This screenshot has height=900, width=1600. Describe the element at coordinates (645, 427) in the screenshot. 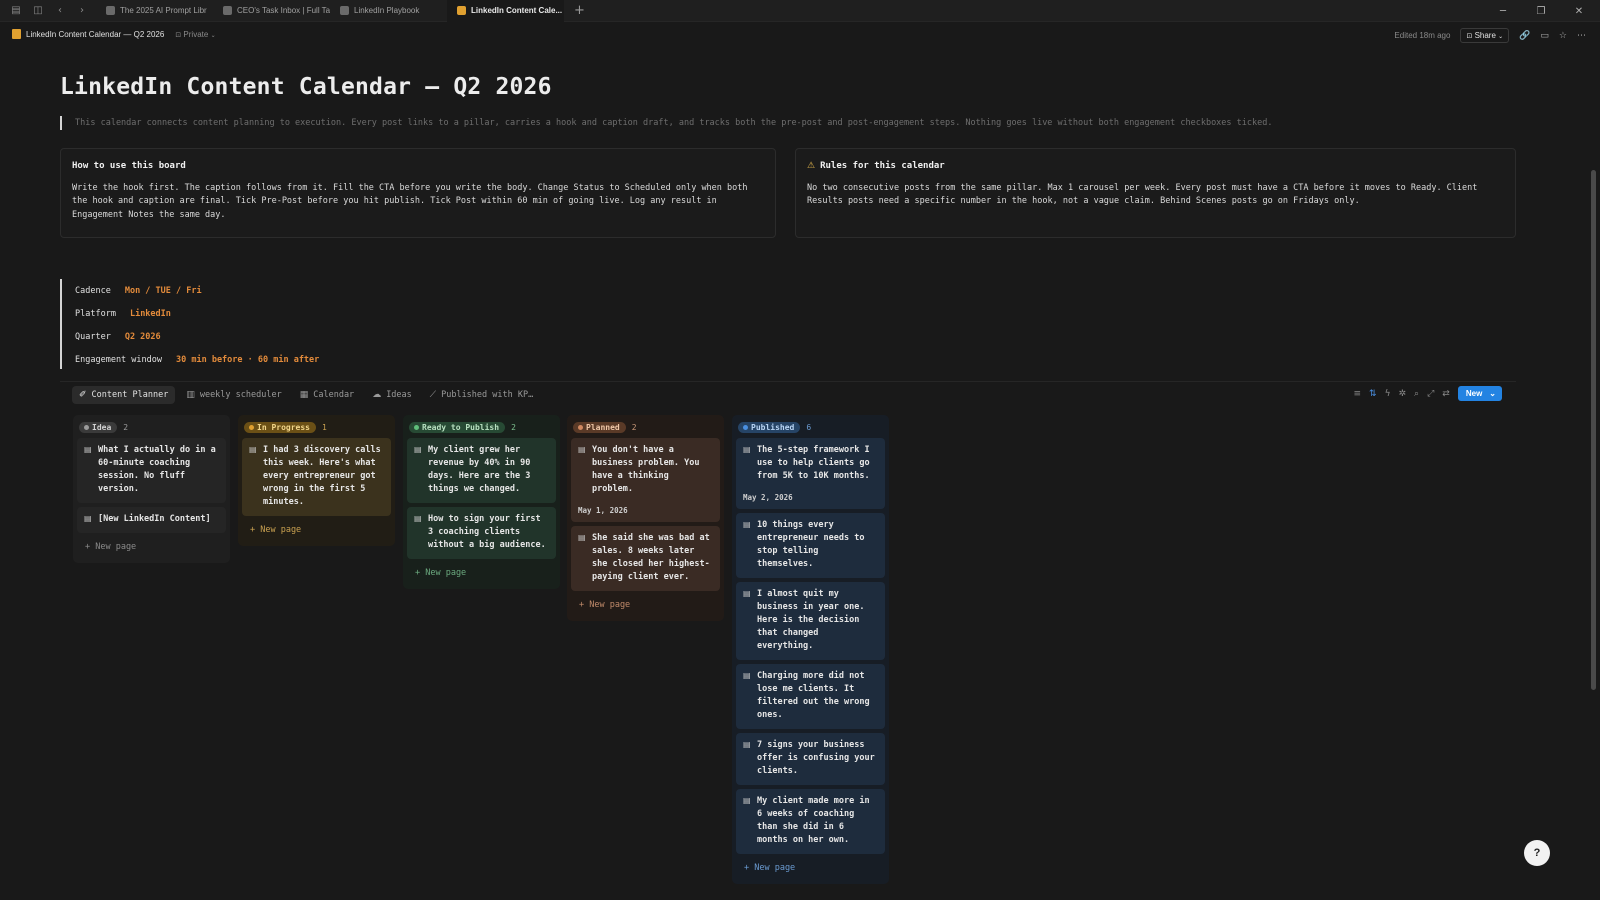

I see `column-header: Planned 2` at that location.